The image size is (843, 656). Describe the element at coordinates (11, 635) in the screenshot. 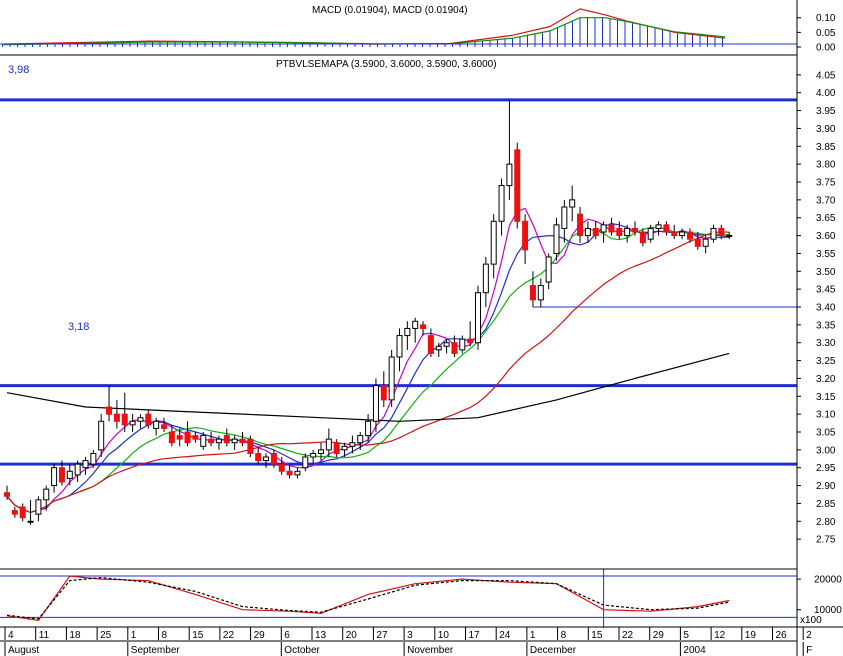

I see `x-day-tick-label: 4` at that location.